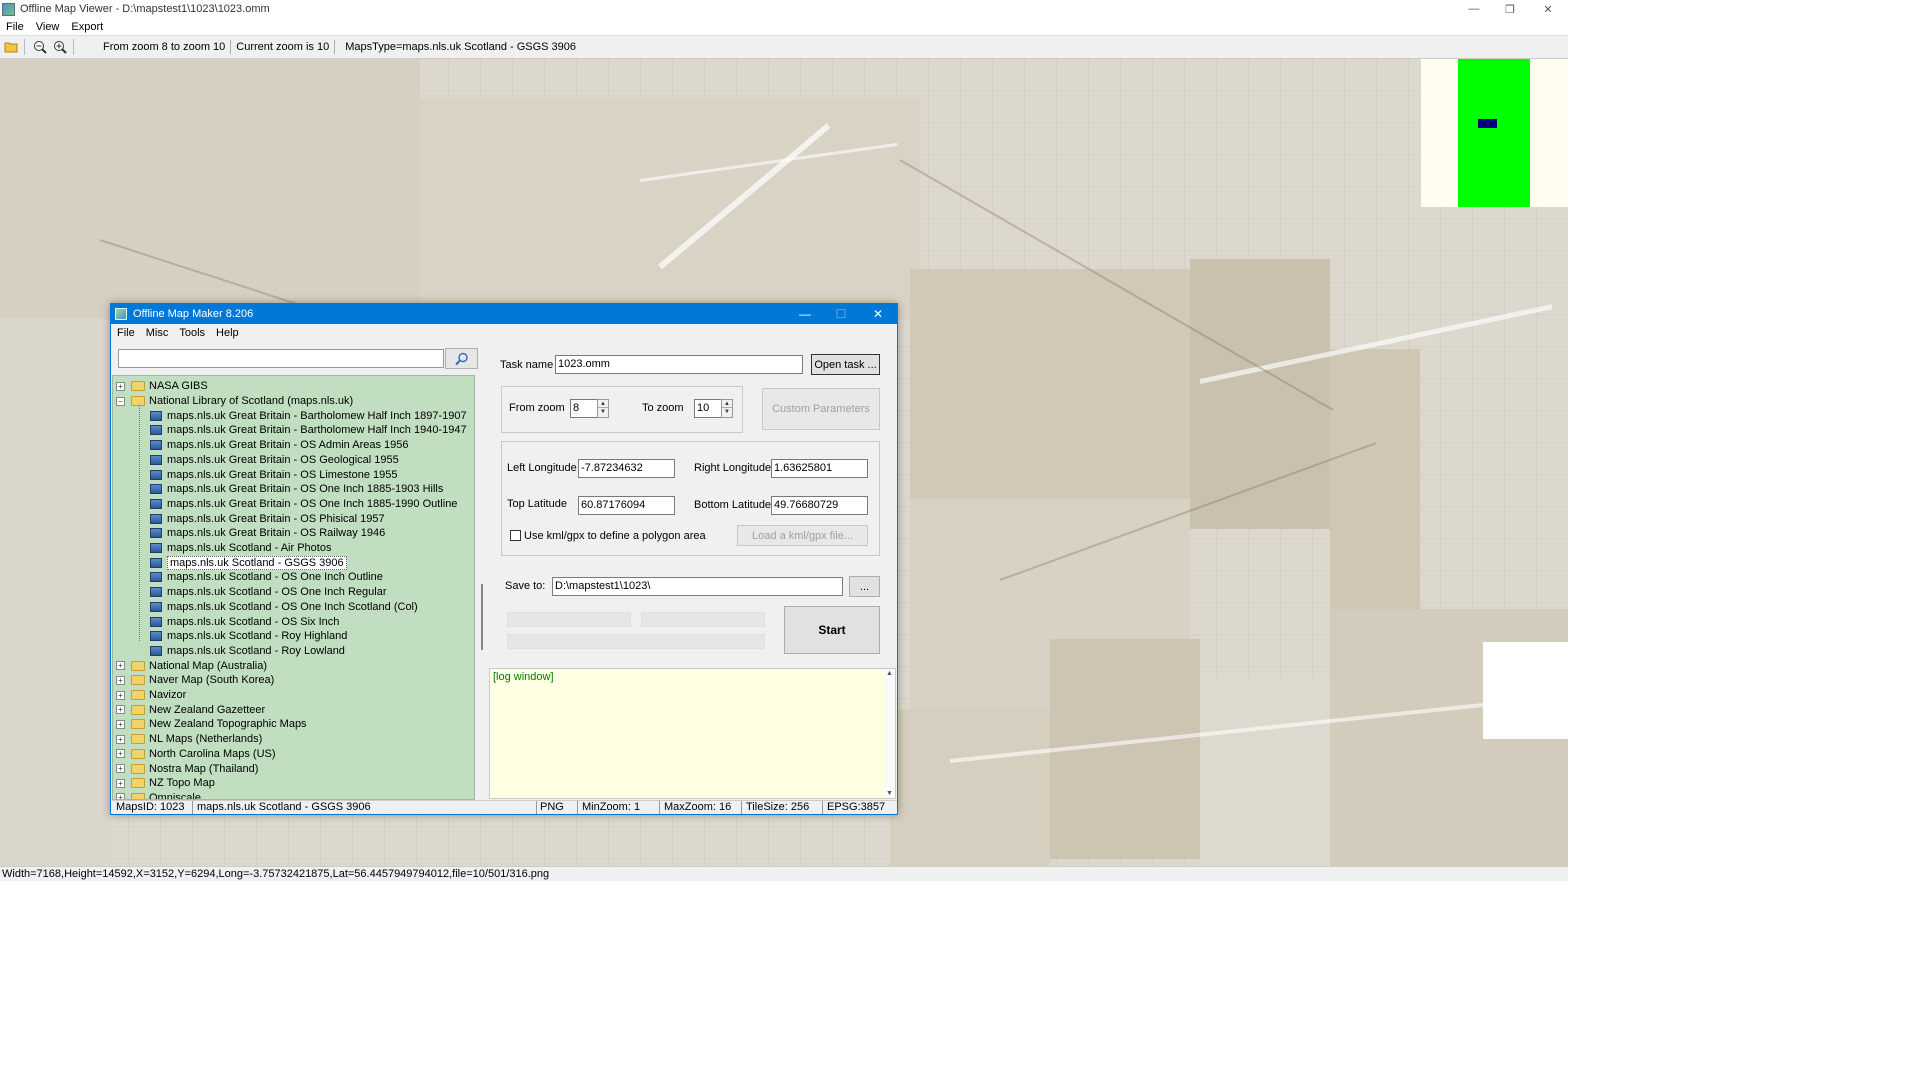 This screenshot has width=1920, height=1080. Describe the element at coordinates (138, 401) in the screenshot. I see `folder-icon` at that location.